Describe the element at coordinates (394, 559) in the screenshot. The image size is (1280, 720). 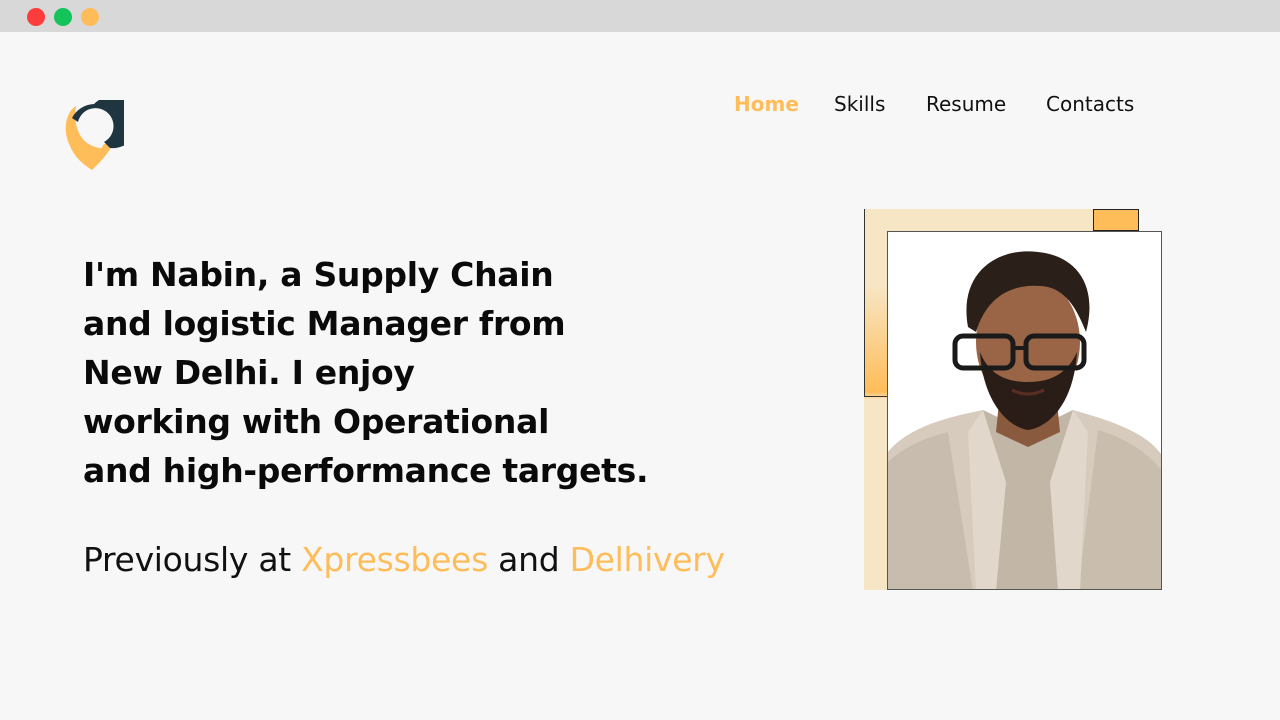
I see `company-xpressbees: Xpressbees` at that location.